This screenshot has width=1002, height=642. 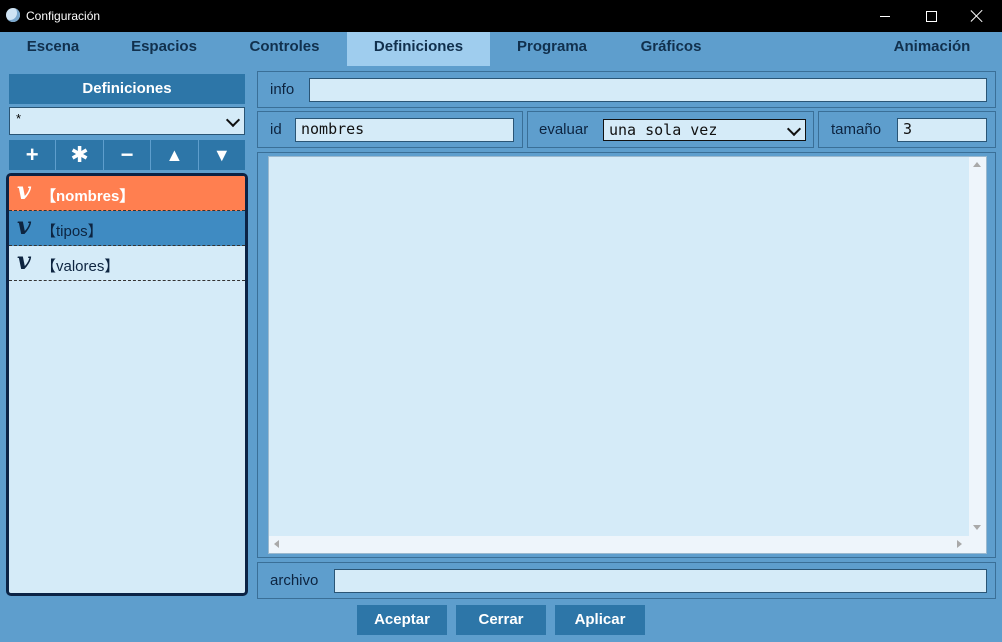 I want to click on title-bar: Configuración, so click(x=501, y=16).